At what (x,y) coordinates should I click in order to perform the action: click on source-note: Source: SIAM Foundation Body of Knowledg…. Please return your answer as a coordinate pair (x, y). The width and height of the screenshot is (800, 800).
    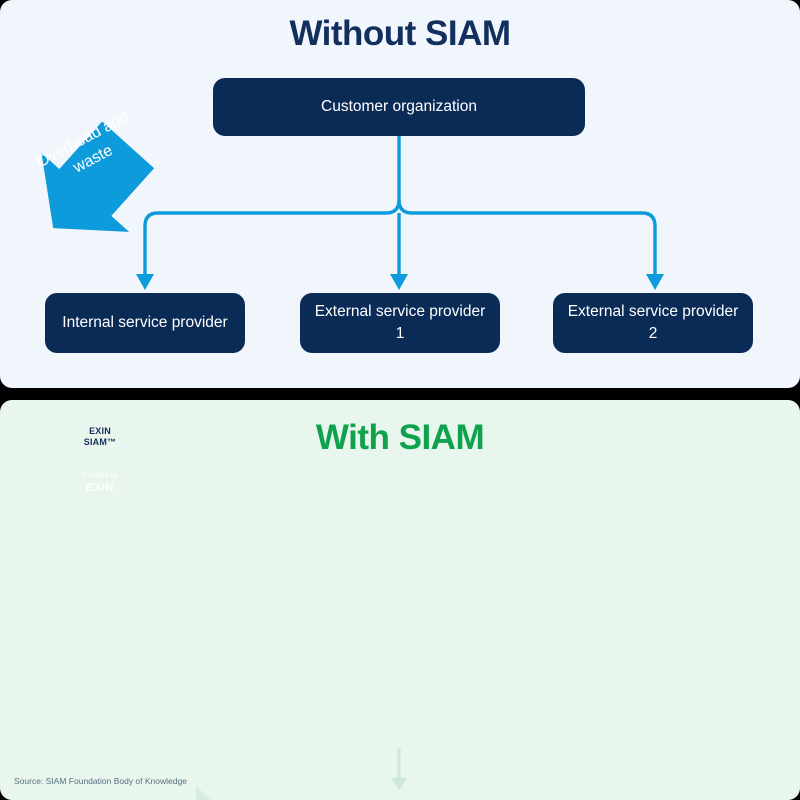
    Looking at the image, I should click on (100, 781).